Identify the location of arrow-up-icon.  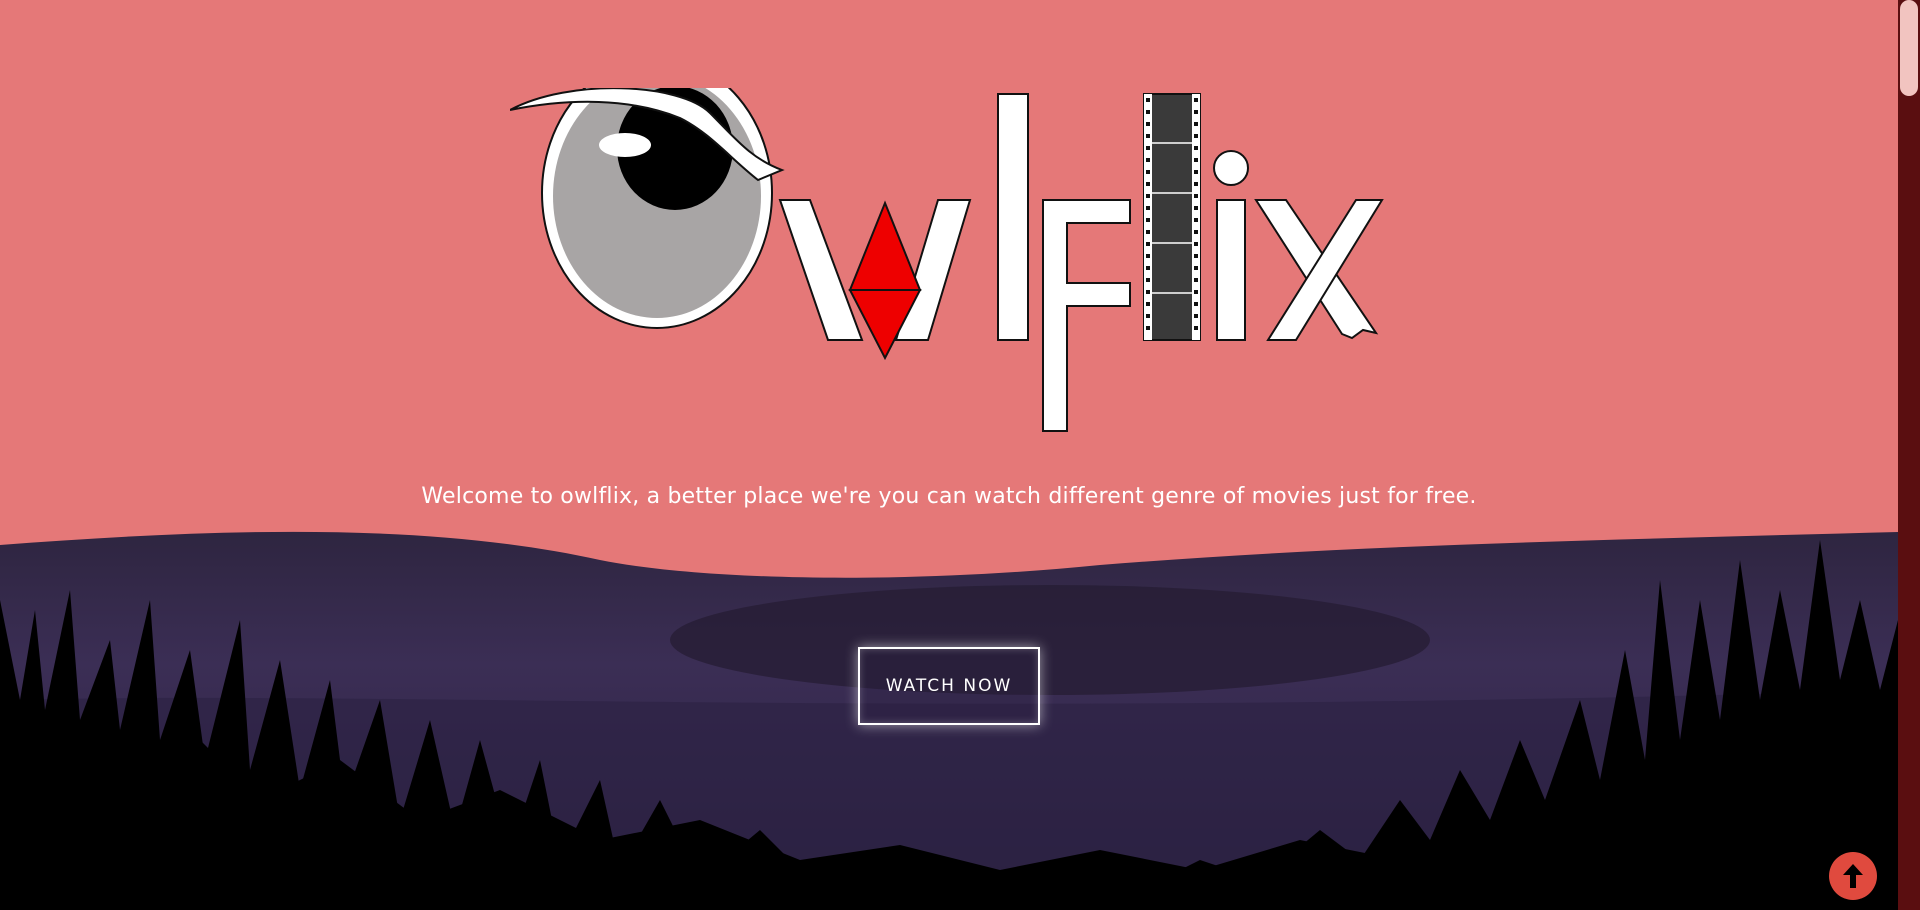
(1853, 876).